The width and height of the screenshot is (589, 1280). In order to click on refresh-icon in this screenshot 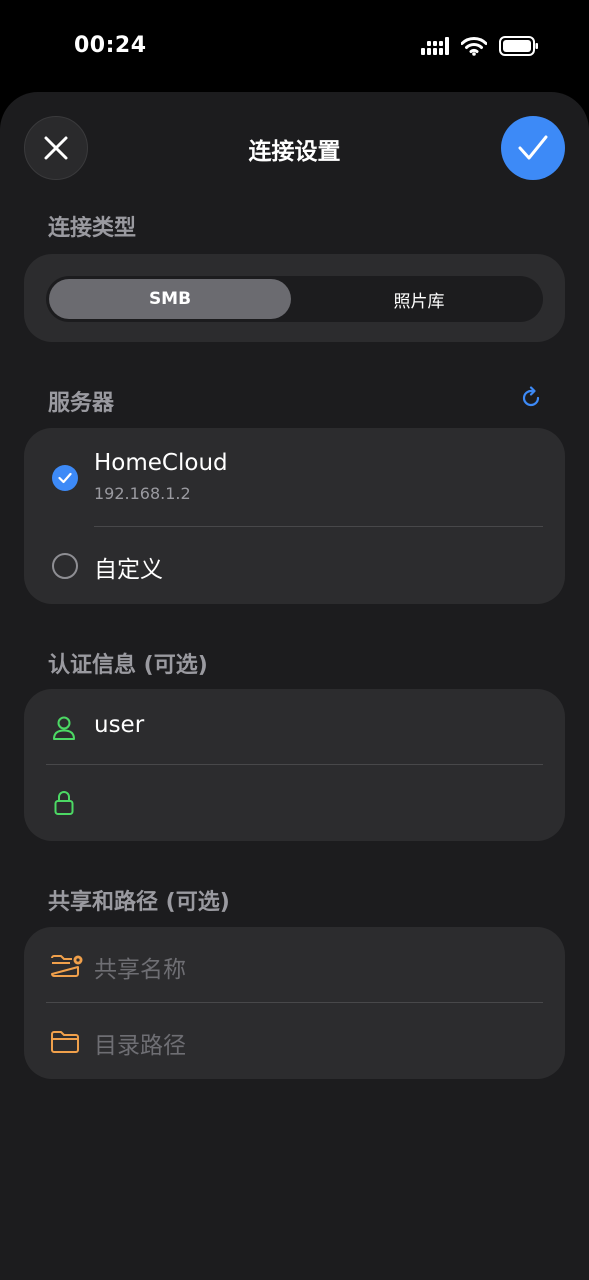, I will do `click(531, 396)`.